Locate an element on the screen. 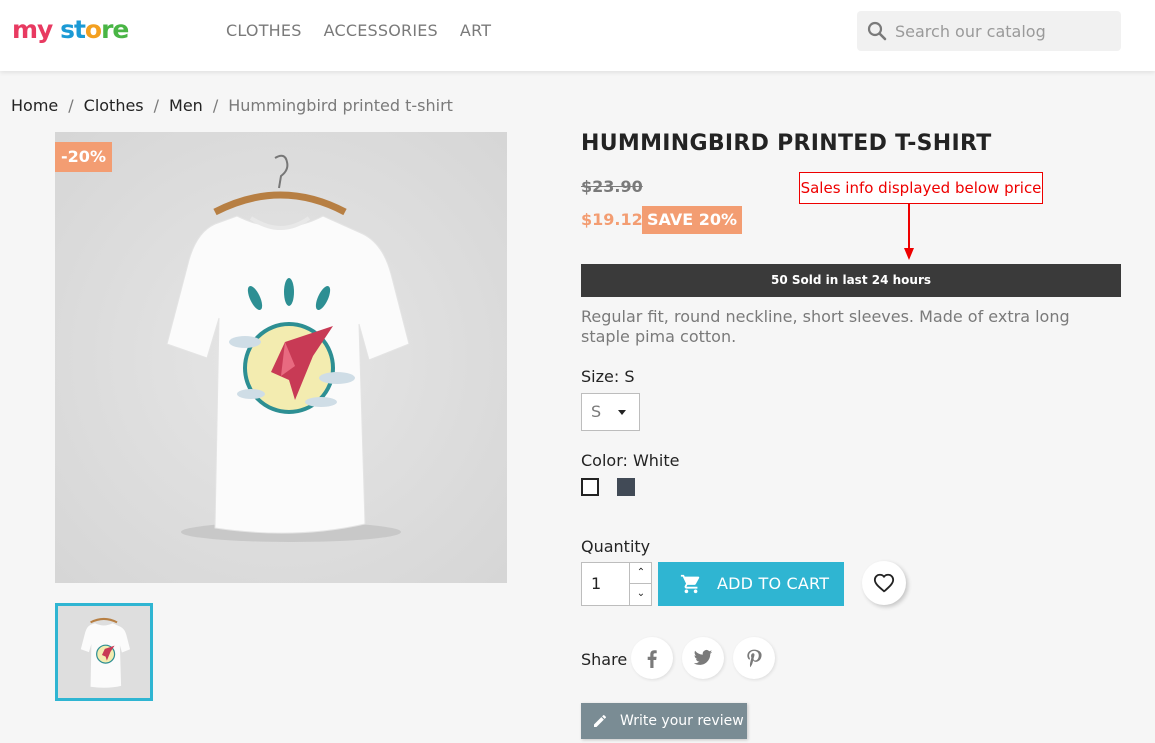 Image resolution: width=1155 pixels, height=743 pixels. write-review-button: Write your review is located at coordinates (664, 721).